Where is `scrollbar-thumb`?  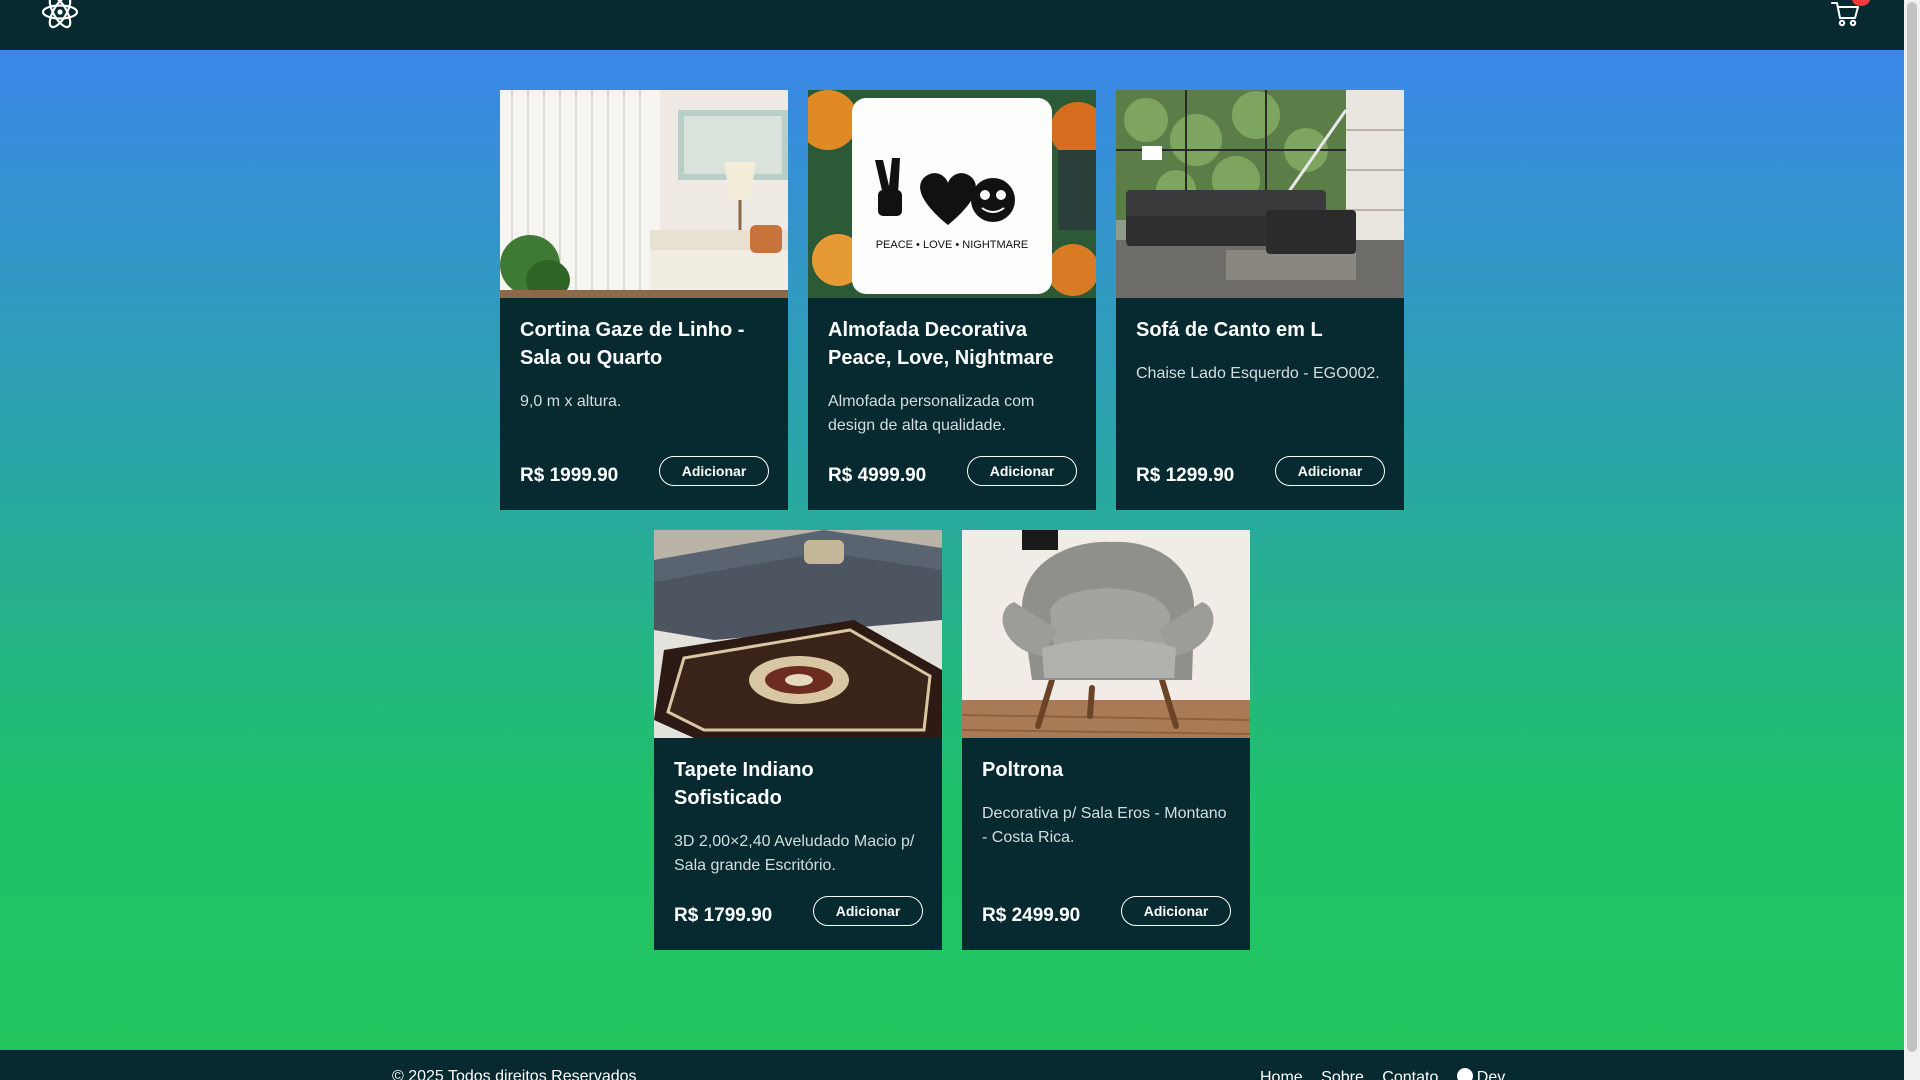
scrollbar-thumb is located at coordinates (1912, 527).